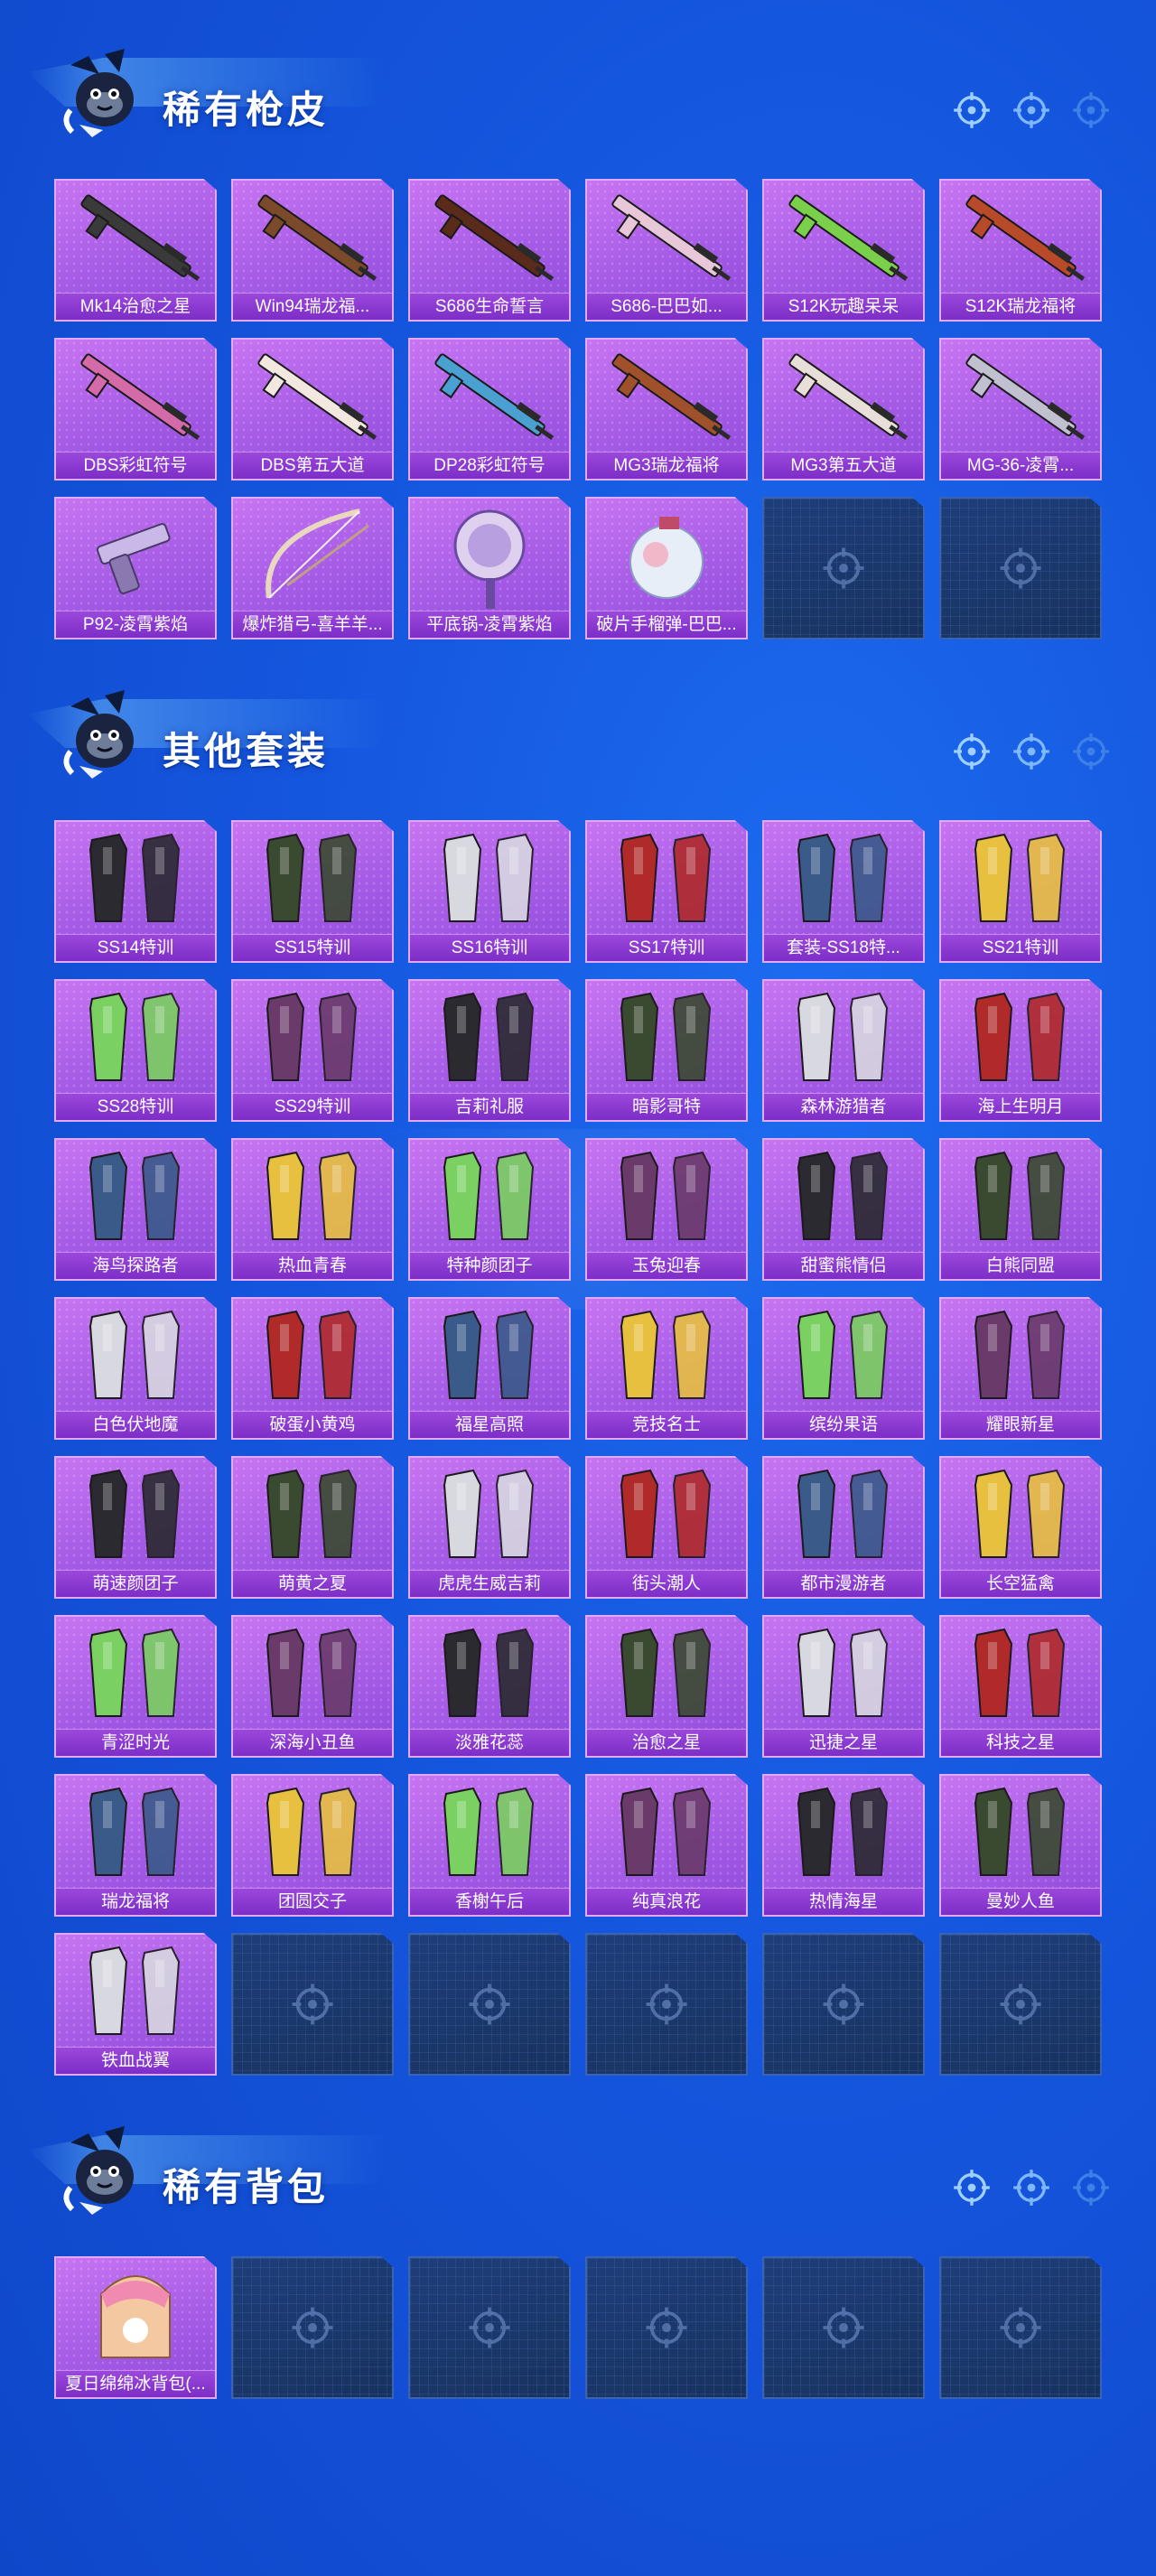 The width and height of the screenshot is (1156, 2576). What do you see at coordinates (1021, 1050) in the screenshot?
I see `item-card: 海上生明月` at bounding box center [1021, 1050].